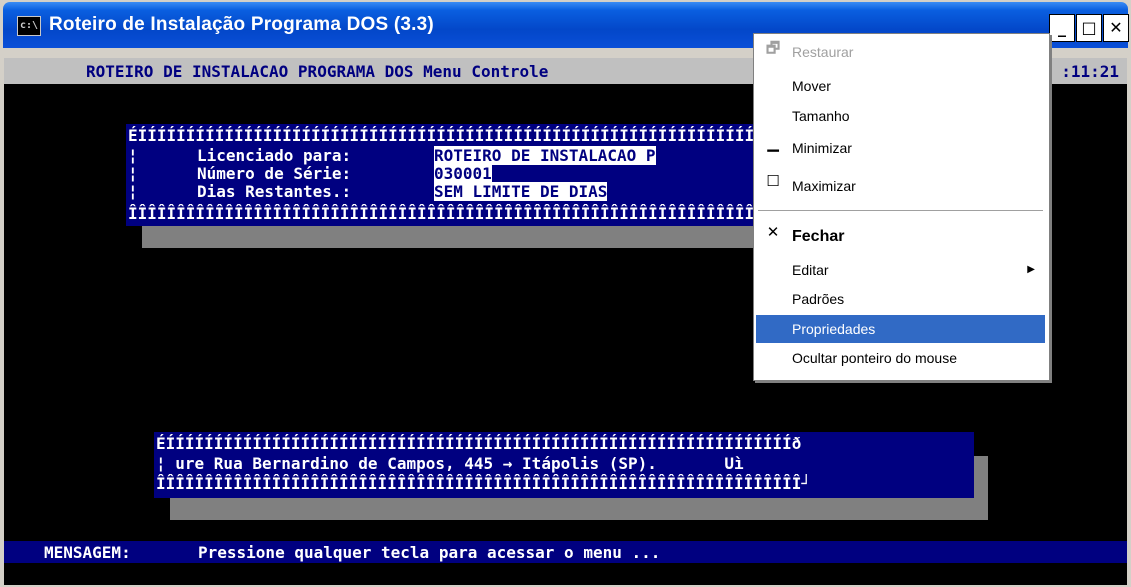 The image size is (1131, 587). Describe the element at coordinates (900, 237) in the screenshot. I see `menu-item-fechar: ✕ Fechar` at that location.